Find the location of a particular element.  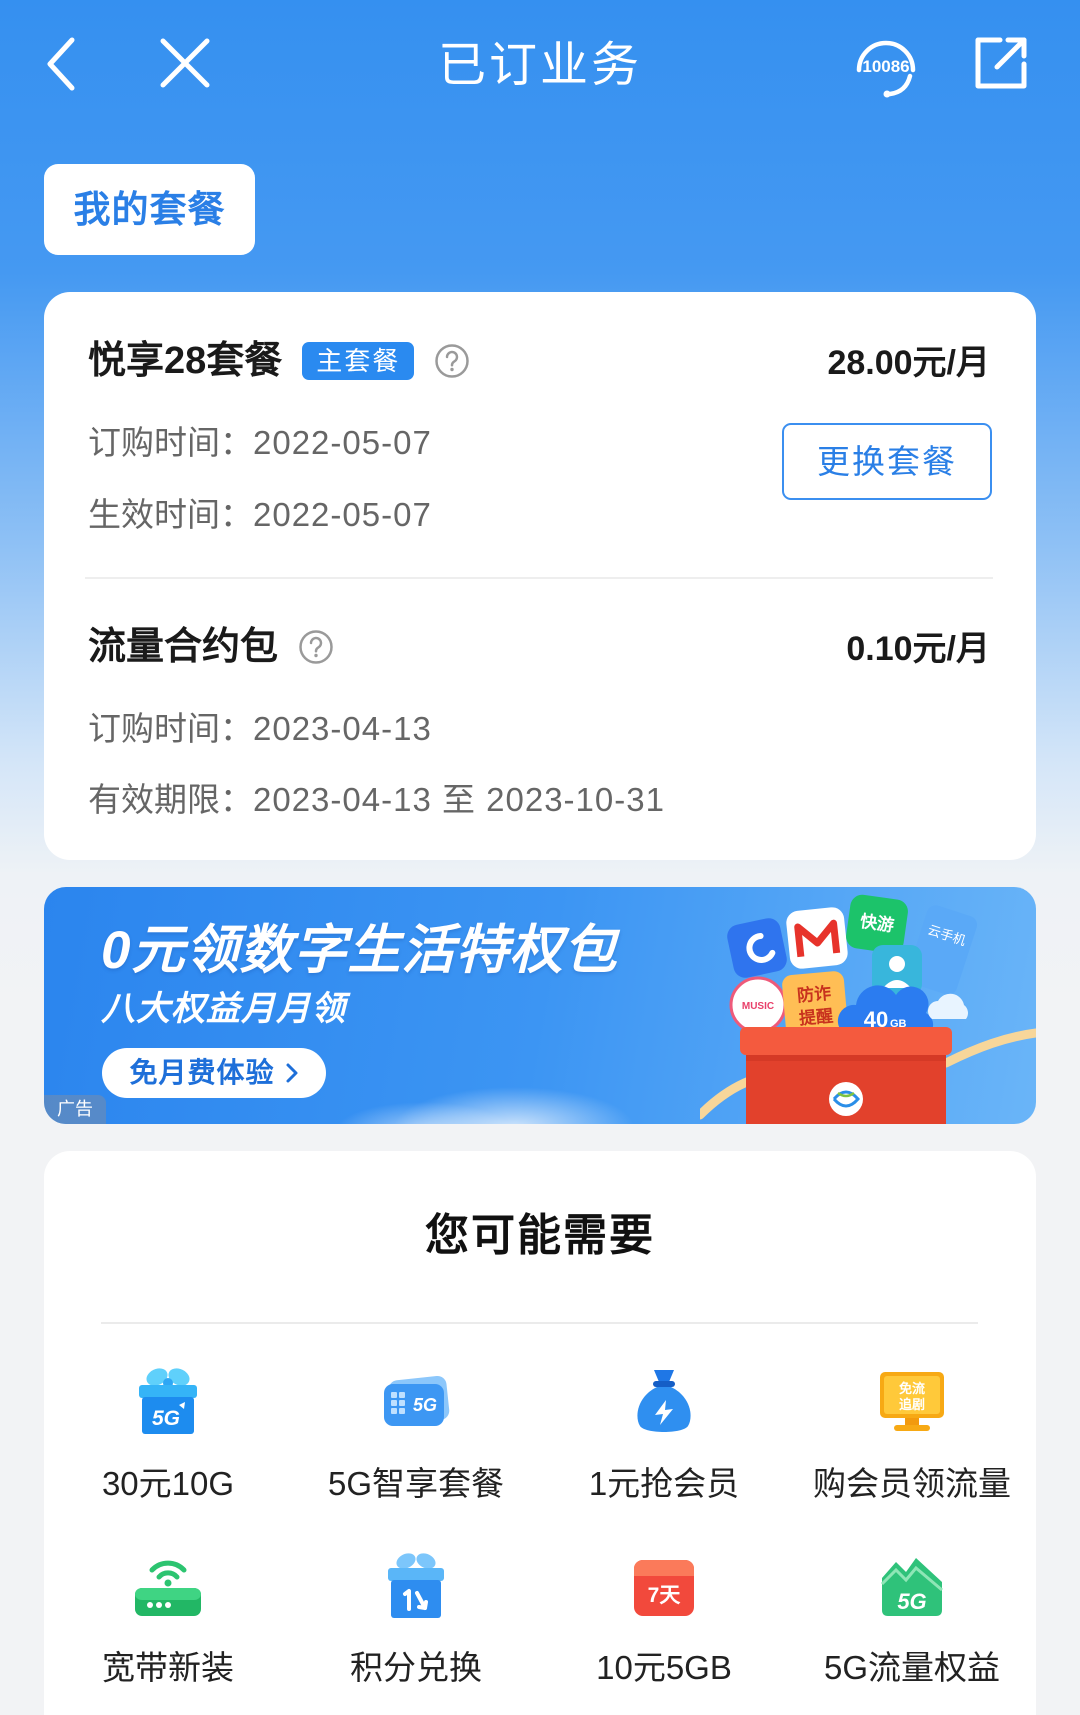

icon-text: 7天 is located at coordinates (665, 1595).